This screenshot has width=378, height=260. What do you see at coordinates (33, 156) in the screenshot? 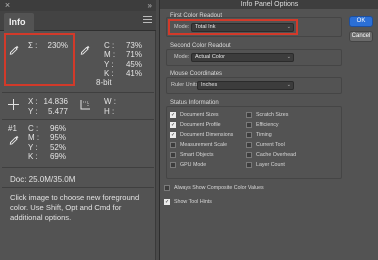
I see `sample-label-k: K :` at bounding box center [33, 156].